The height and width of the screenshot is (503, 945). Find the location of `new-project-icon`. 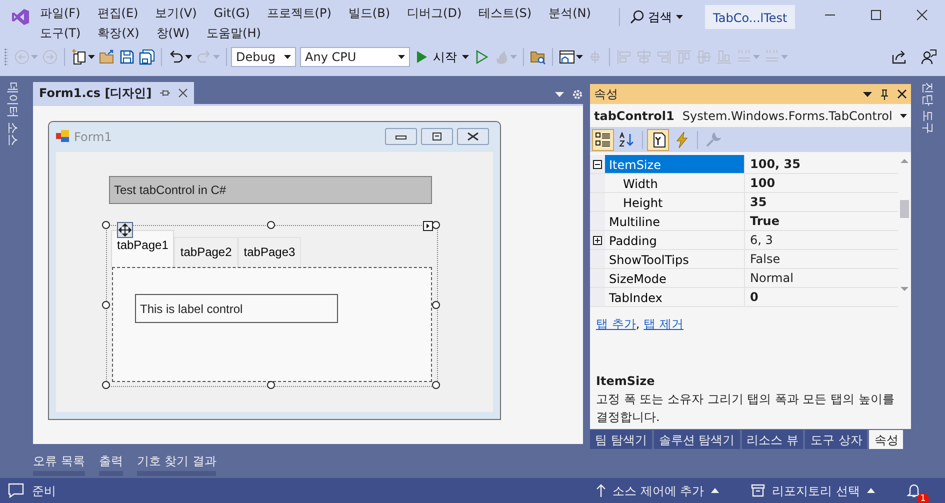

new-project-icon is located at coordinates (79, 57).